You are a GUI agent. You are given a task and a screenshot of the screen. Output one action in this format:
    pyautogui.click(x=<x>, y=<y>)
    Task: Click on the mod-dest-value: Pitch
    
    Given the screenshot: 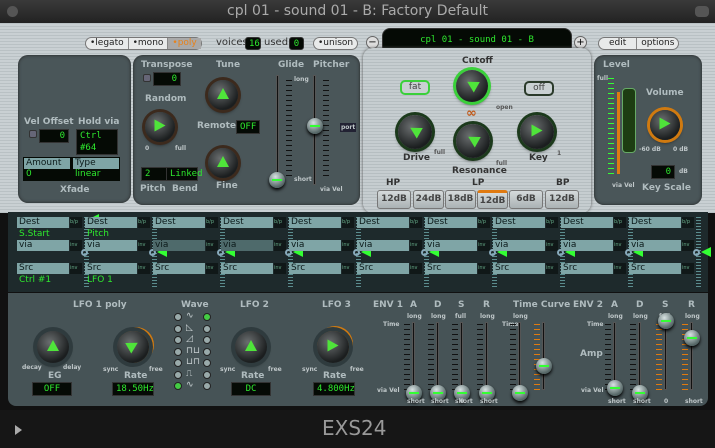 What is the action you would take?
    pyautogui.click(x=98, y=234)
    